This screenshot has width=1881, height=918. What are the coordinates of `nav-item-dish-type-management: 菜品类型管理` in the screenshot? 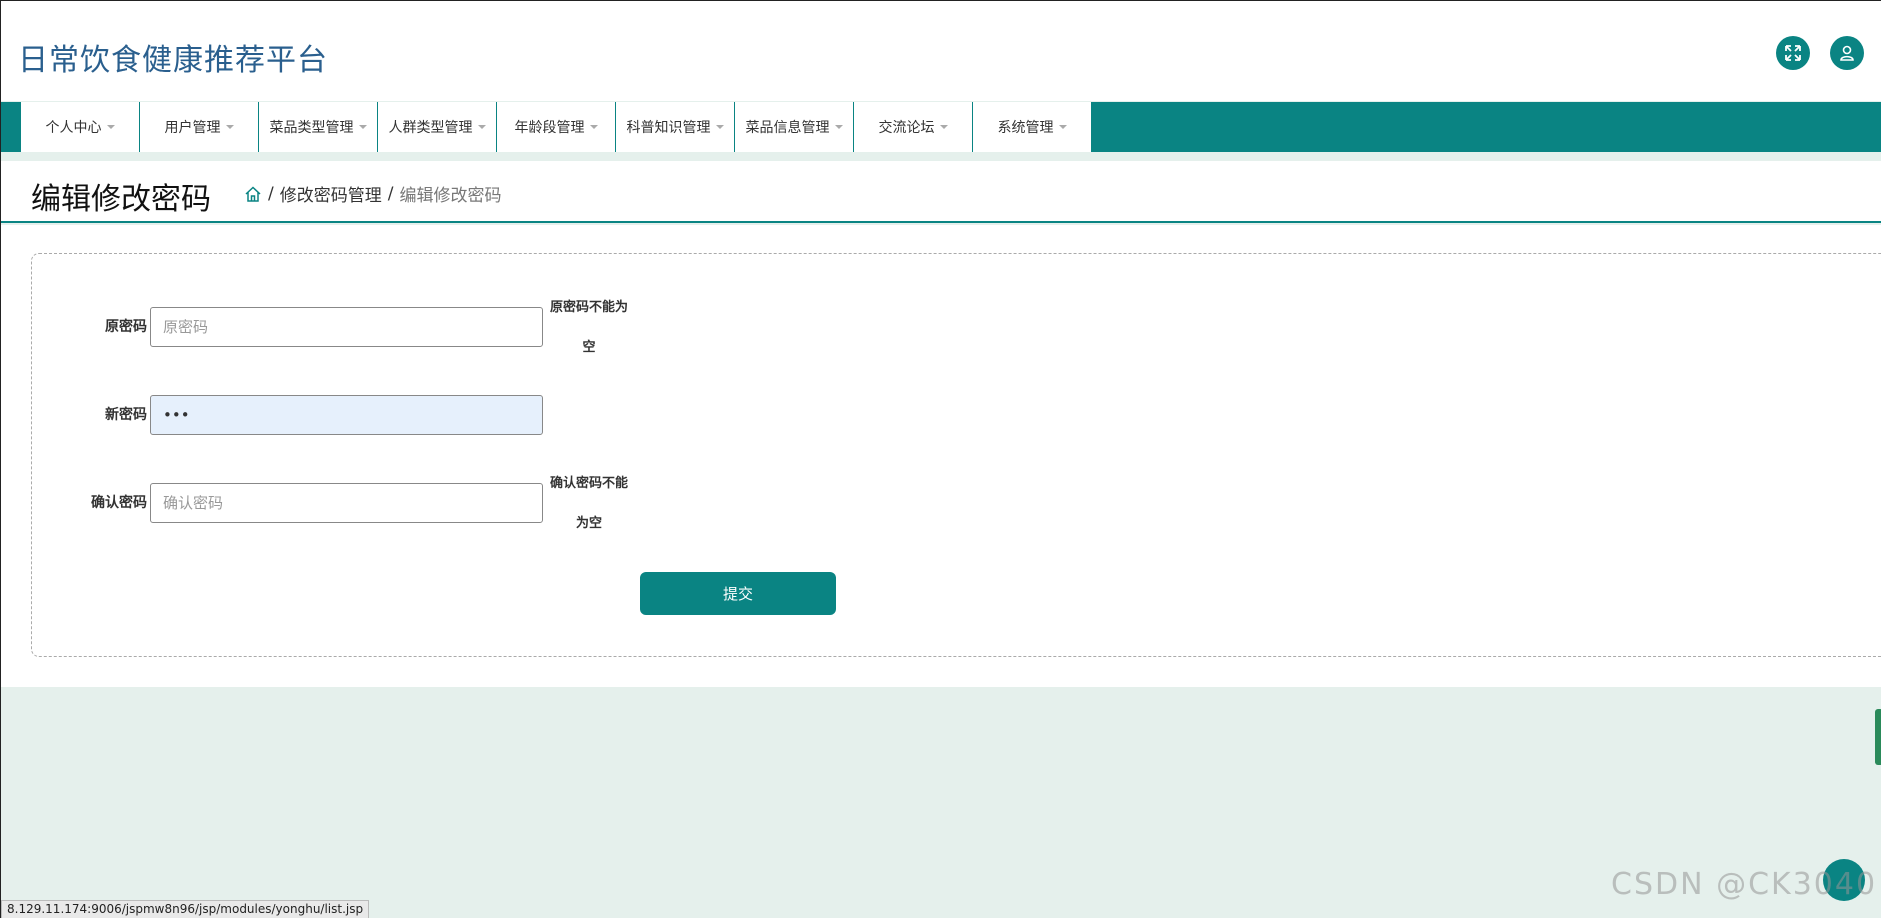 It's located at (318, 127).